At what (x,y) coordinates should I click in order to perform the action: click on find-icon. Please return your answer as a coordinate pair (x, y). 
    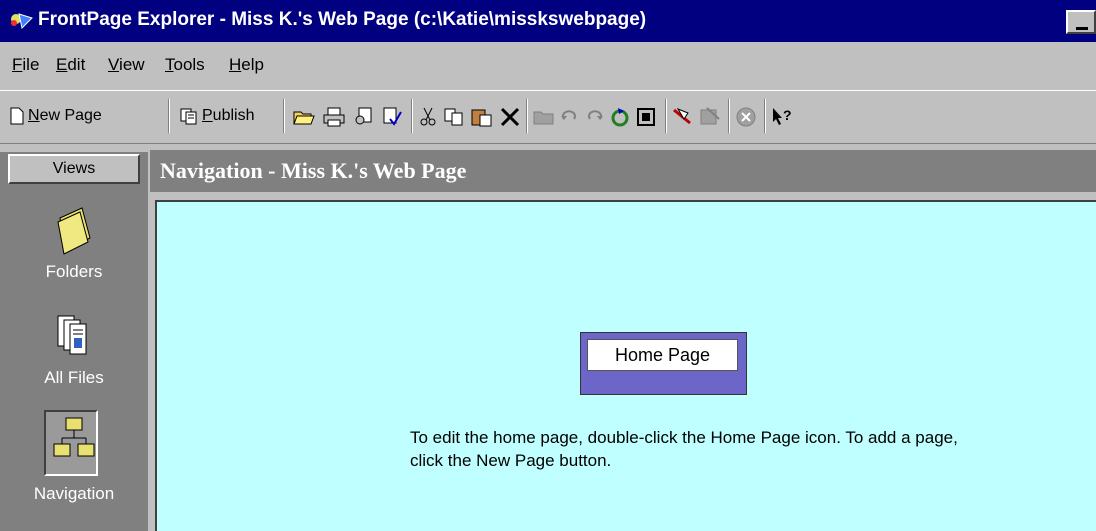
    Looking at the image, I should click on (364, 117).